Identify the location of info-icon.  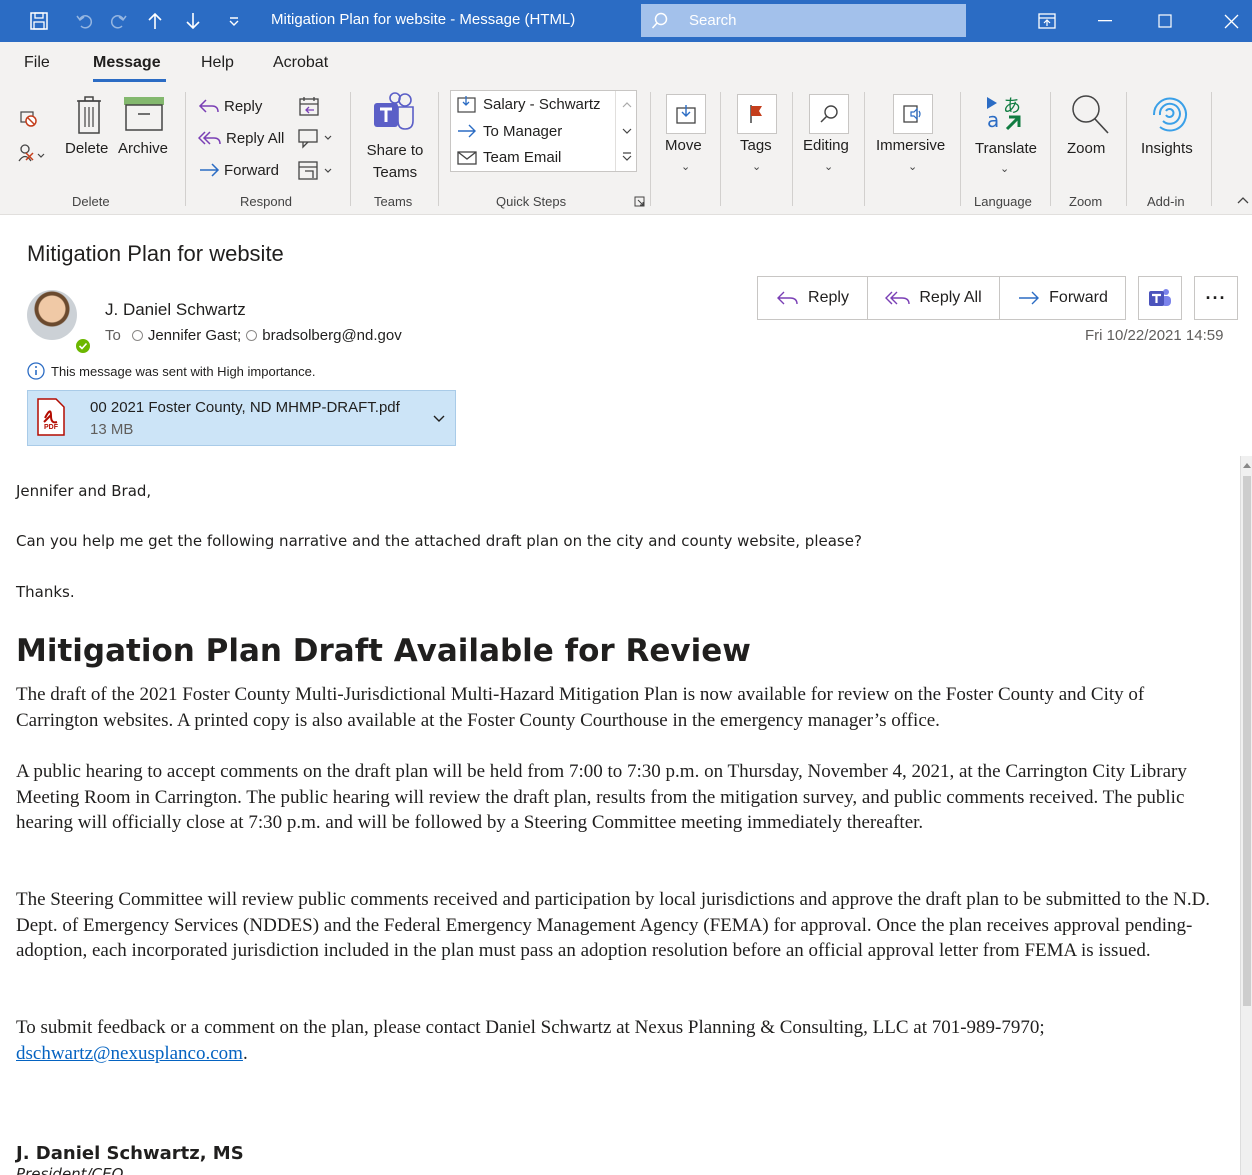
(36, 371).